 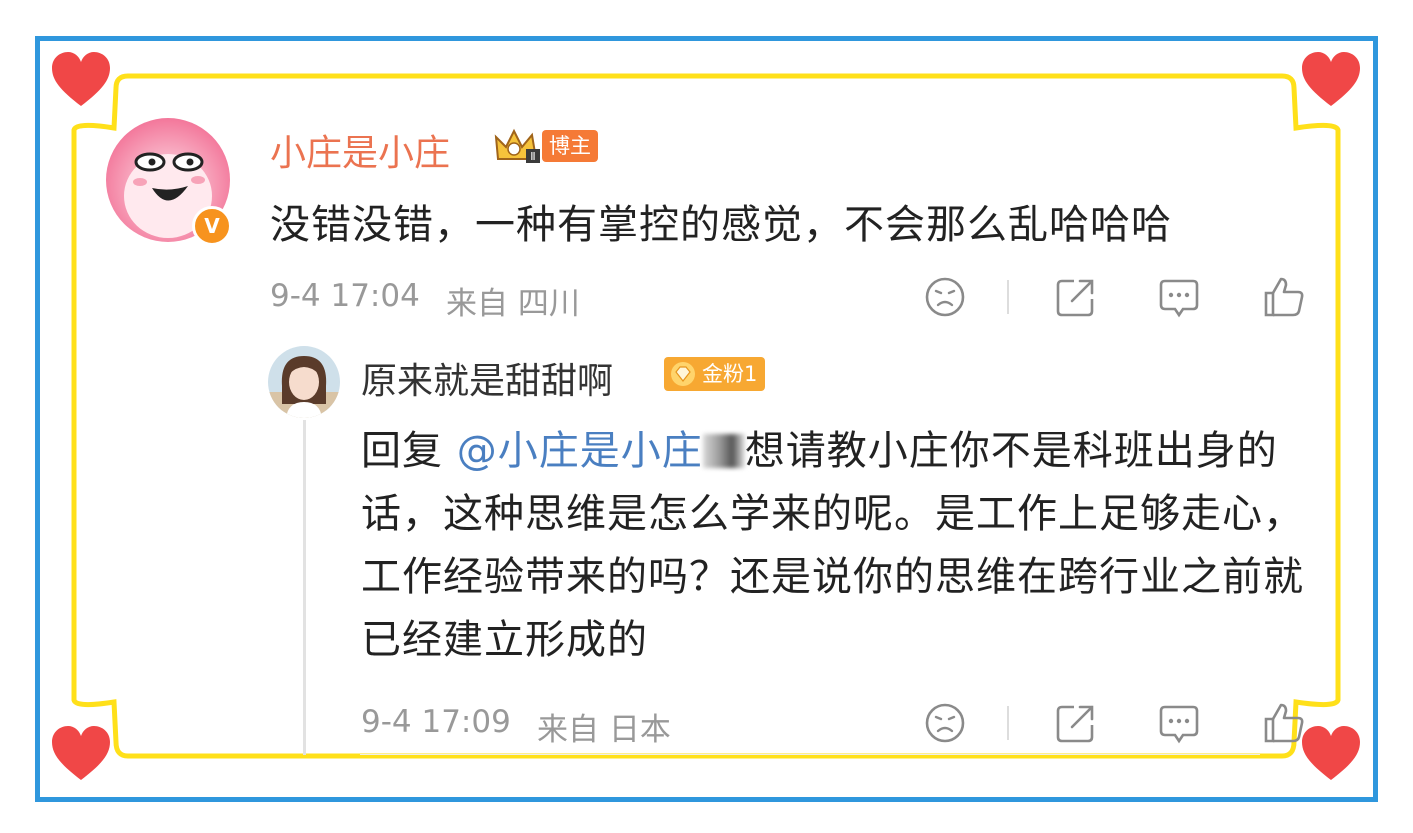 What do you see at coordinates (1331, 753) in the screenshot?
I see `heart-decoration-bottom-right-icon` at bounding box center [1331, 753].